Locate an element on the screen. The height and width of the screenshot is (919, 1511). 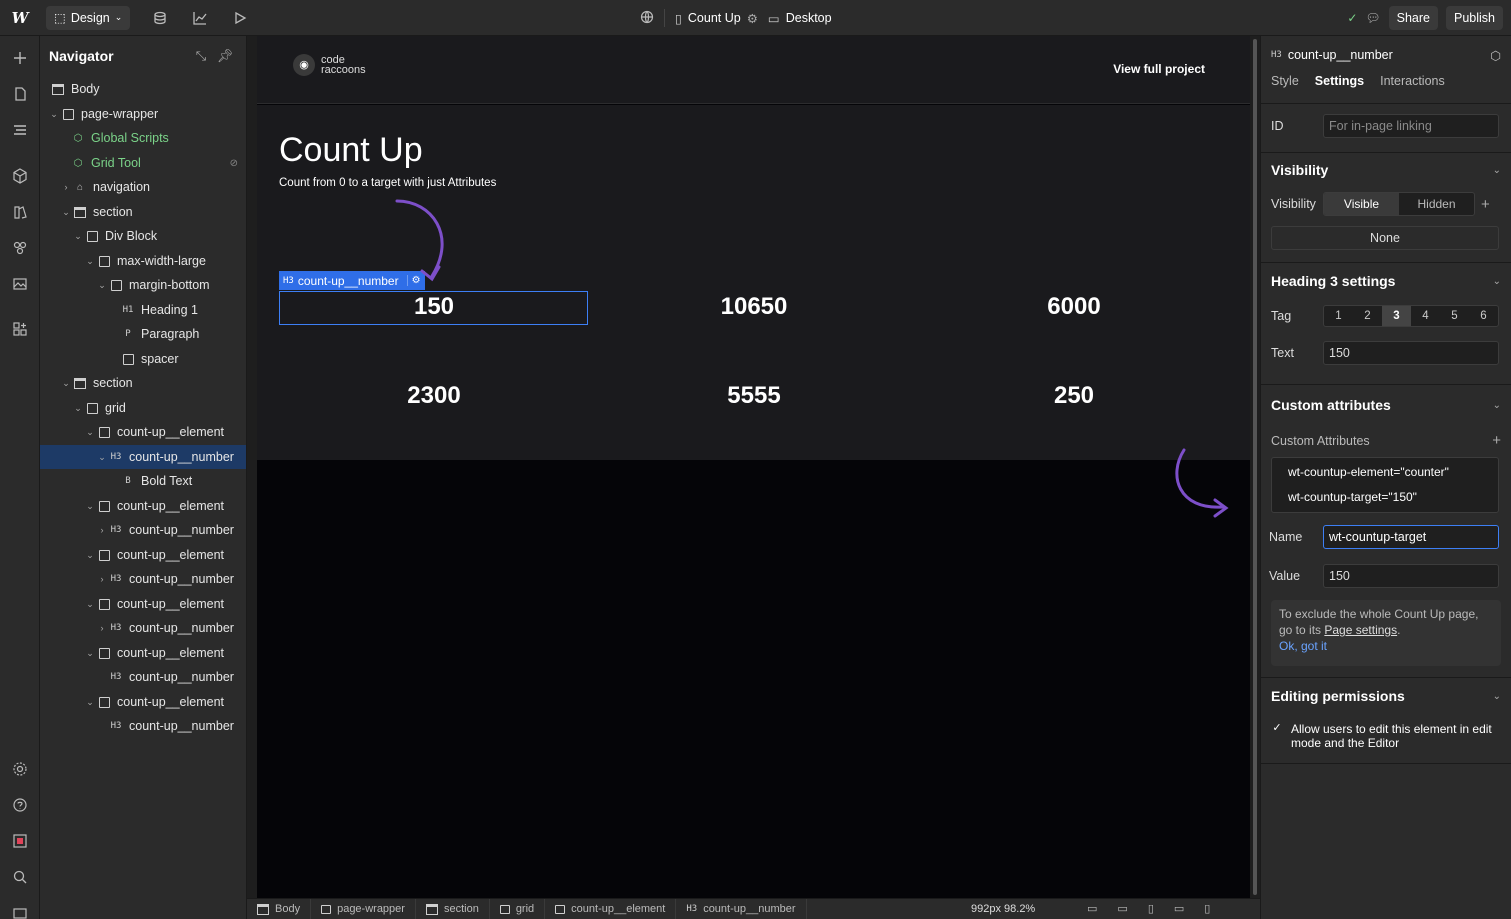
mobile-portrait-icon: ▯ is located at coordinates (1207, 908).